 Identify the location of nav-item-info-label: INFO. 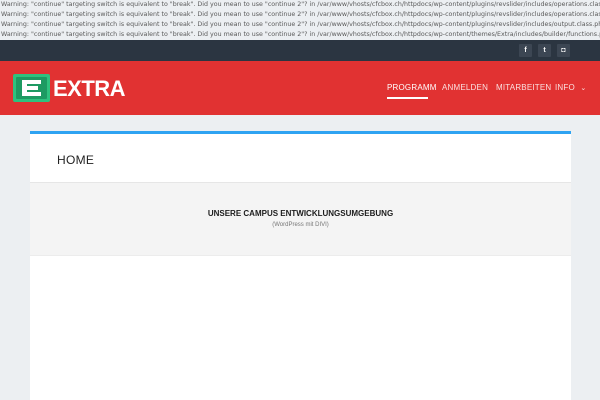
(565, 87).